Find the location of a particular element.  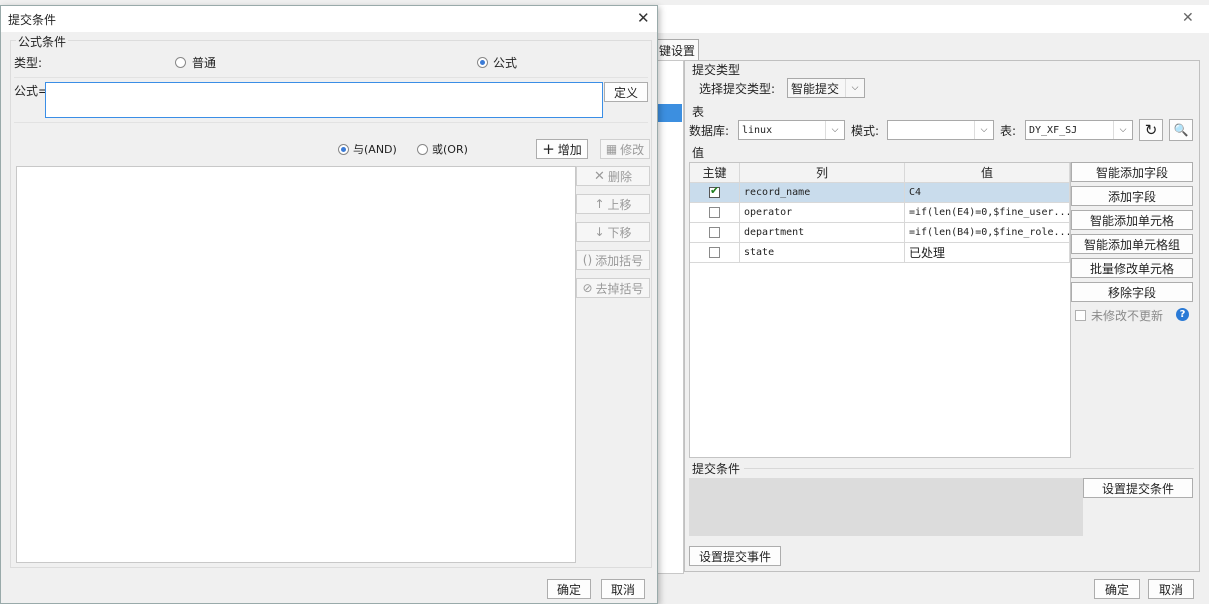

submit-type-select: 智能提交 ⌵ is located at coordinates (826, 88).